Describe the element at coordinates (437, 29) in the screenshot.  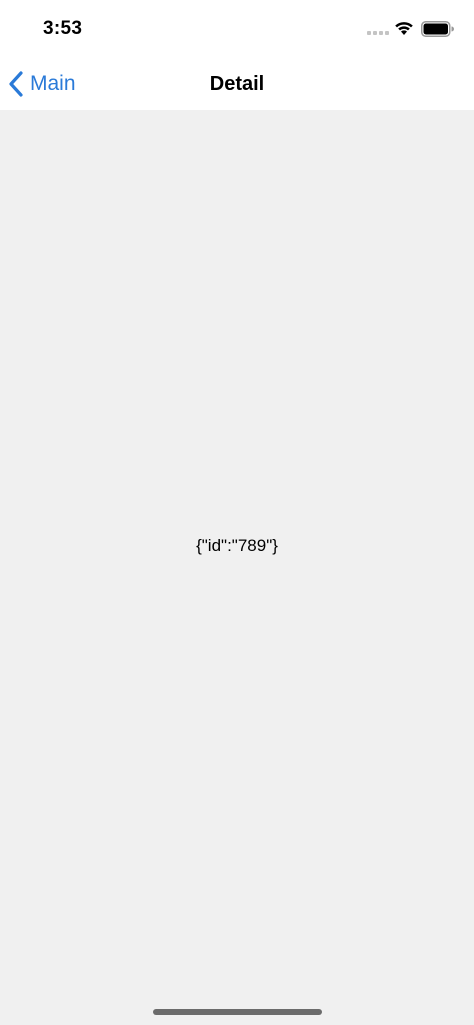
I see `battery-icon` at that location.